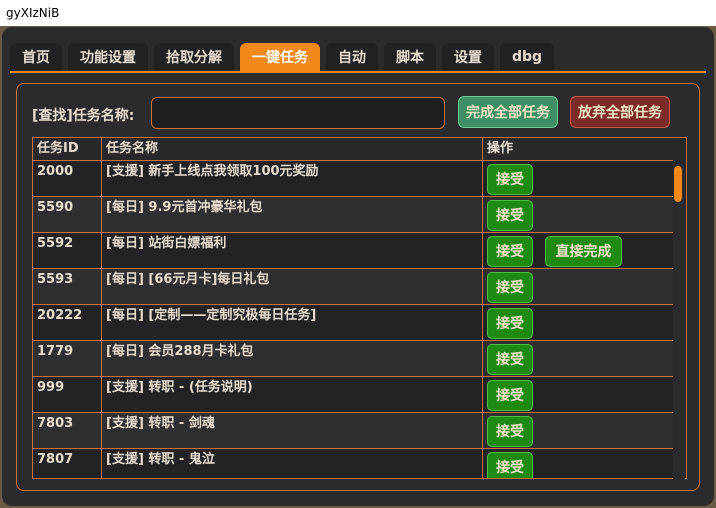 This screenshot has height=508, width=716. Describe the element at coordinates (83, 116) in the screenshot. I see `search-label: [查找]任务名称:` at that location.